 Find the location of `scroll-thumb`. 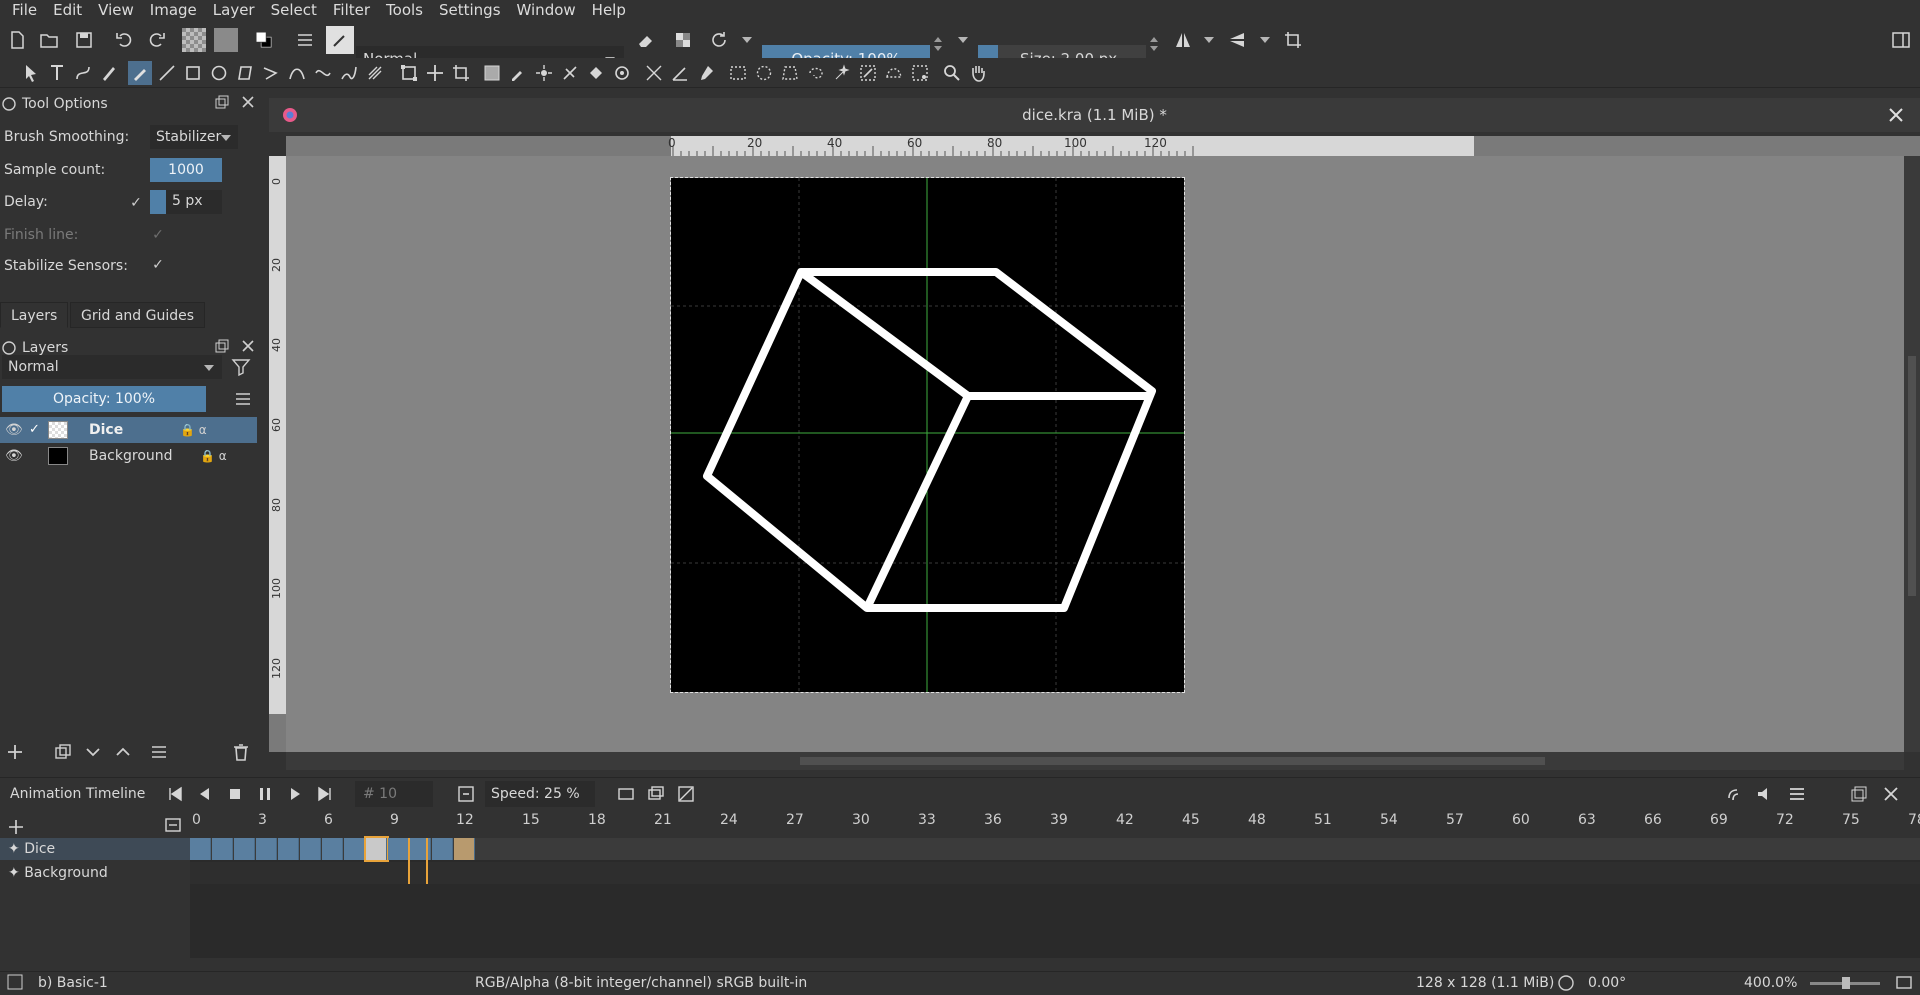

scroll-thumb is located at coordinates (1912, 476).